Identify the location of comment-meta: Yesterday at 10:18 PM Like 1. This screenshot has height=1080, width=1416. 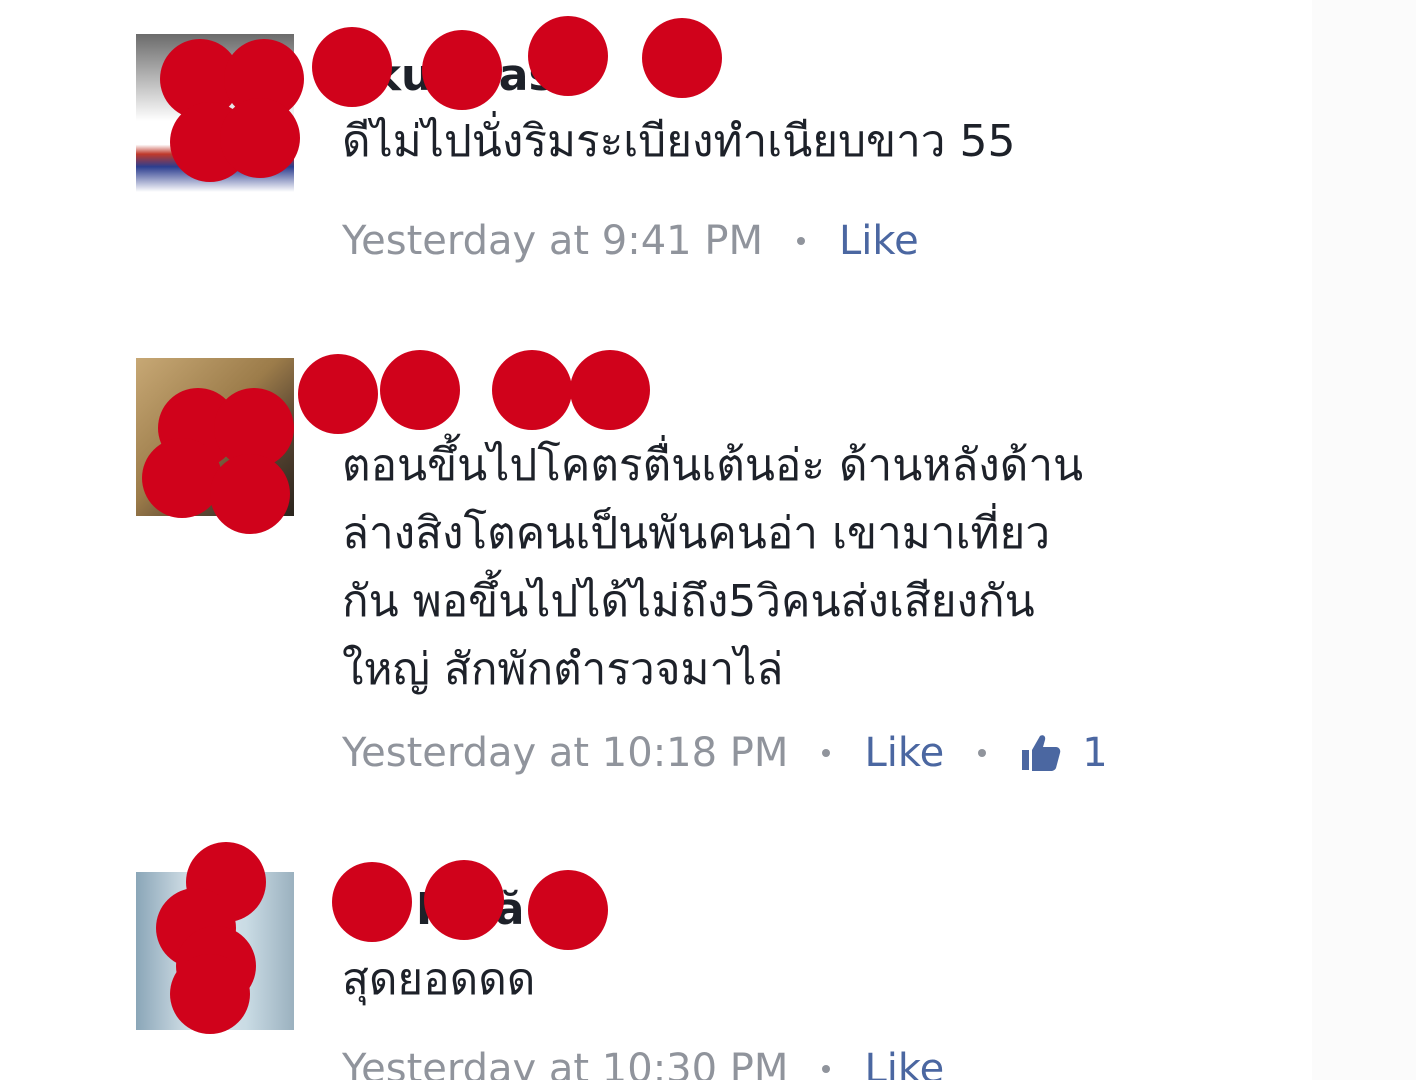
(725, 753).